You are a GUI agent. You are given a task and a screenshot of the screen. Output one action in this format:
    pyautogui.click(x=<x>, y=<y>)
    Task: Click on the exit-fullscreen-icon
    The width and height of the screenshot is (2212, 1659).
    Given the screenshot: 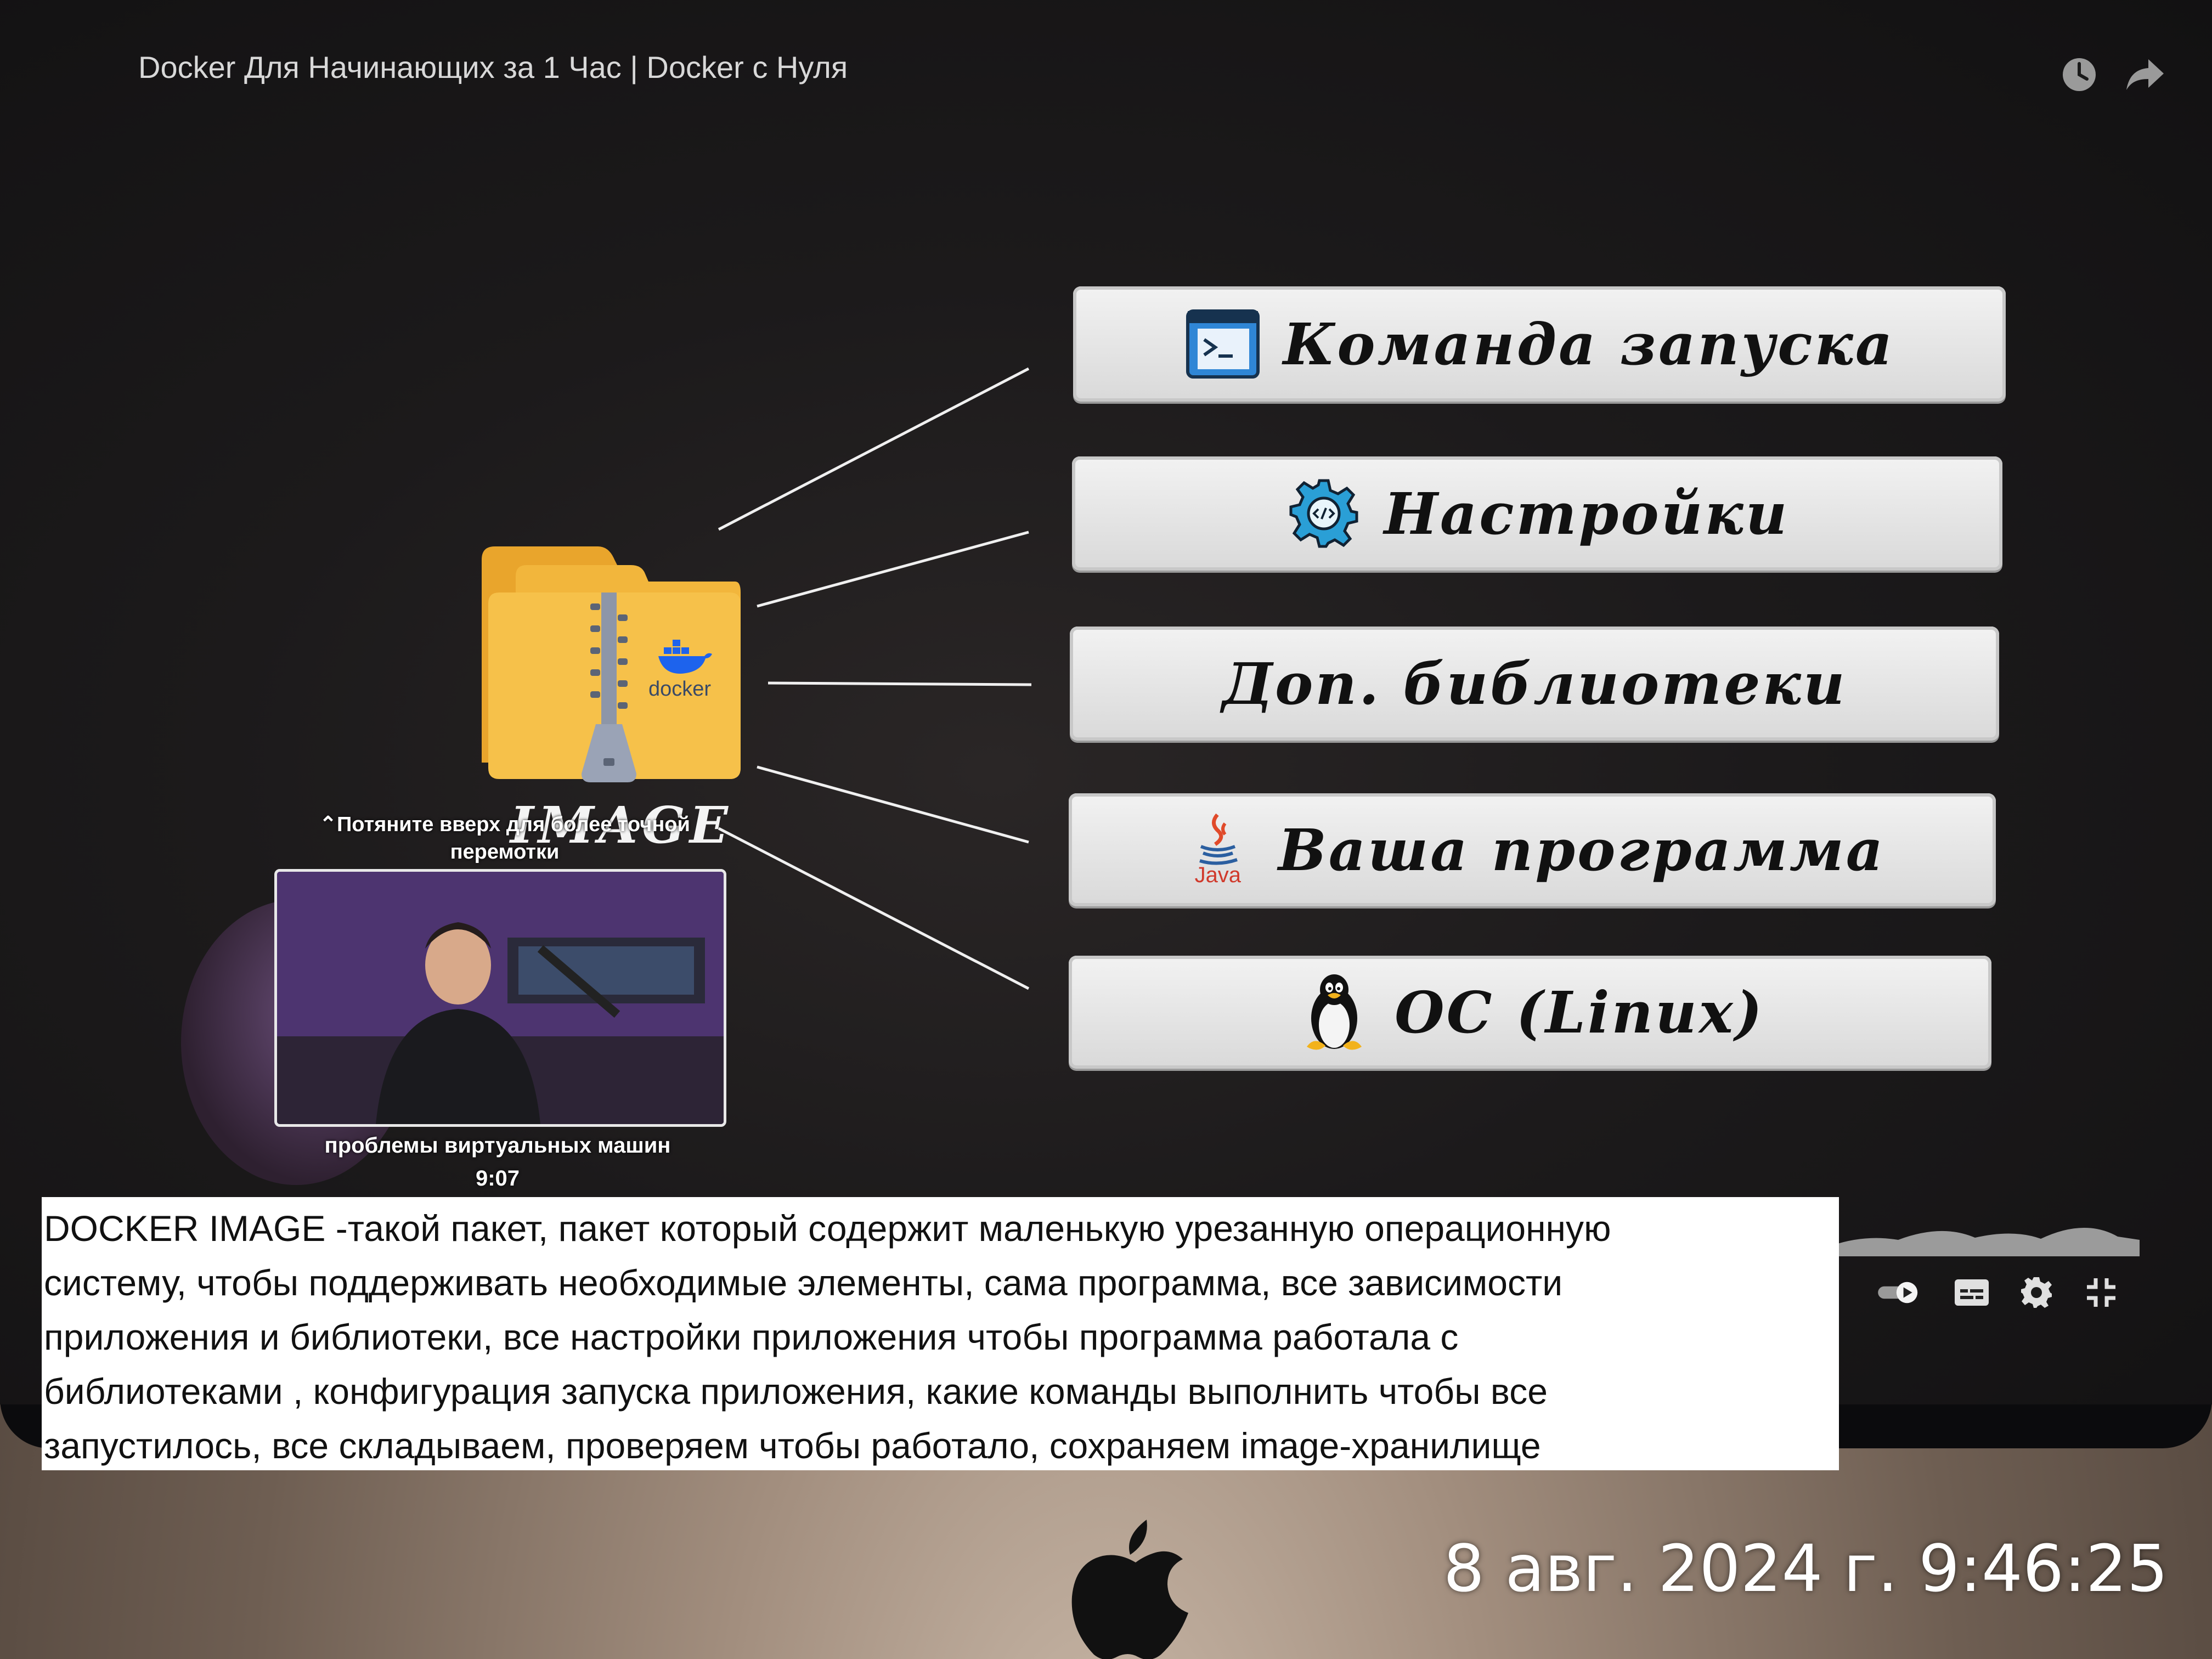 What is the action you would take?
    pyautogui.click(x=2101, y=1293)
    